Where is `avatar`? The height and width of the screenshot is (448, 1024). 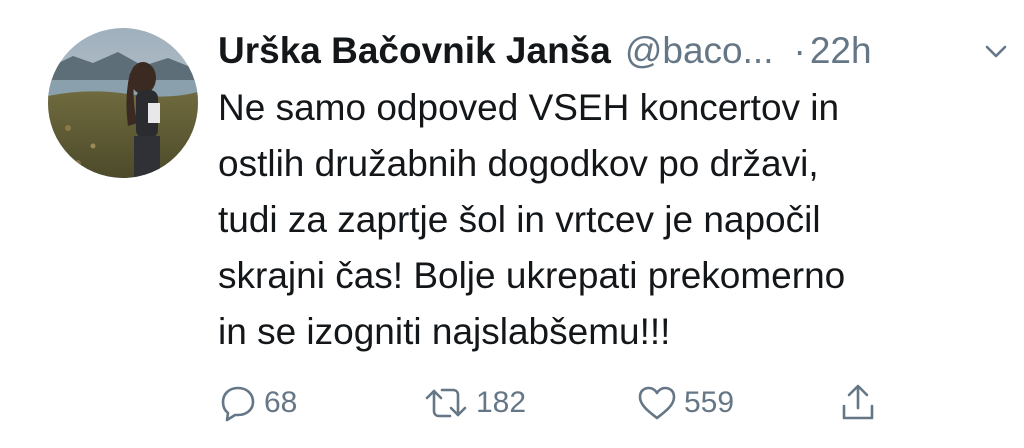 avatar is located at coordinates (123, 103).